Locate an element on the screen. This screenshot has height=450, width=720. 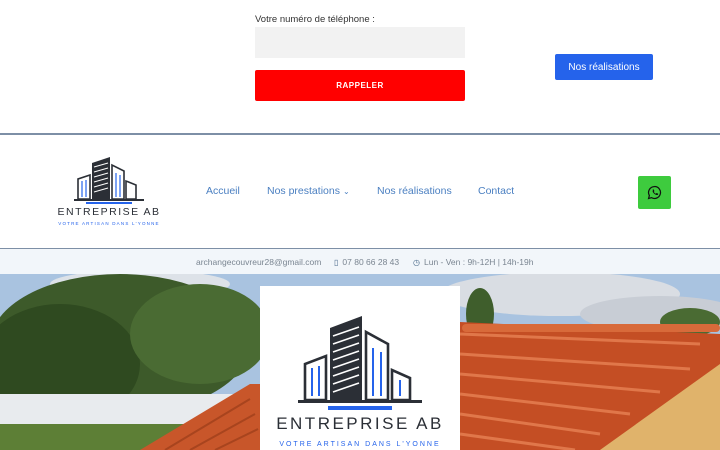
realisations-cta-button: Nos réalisations is located at coordinates (604, 67).